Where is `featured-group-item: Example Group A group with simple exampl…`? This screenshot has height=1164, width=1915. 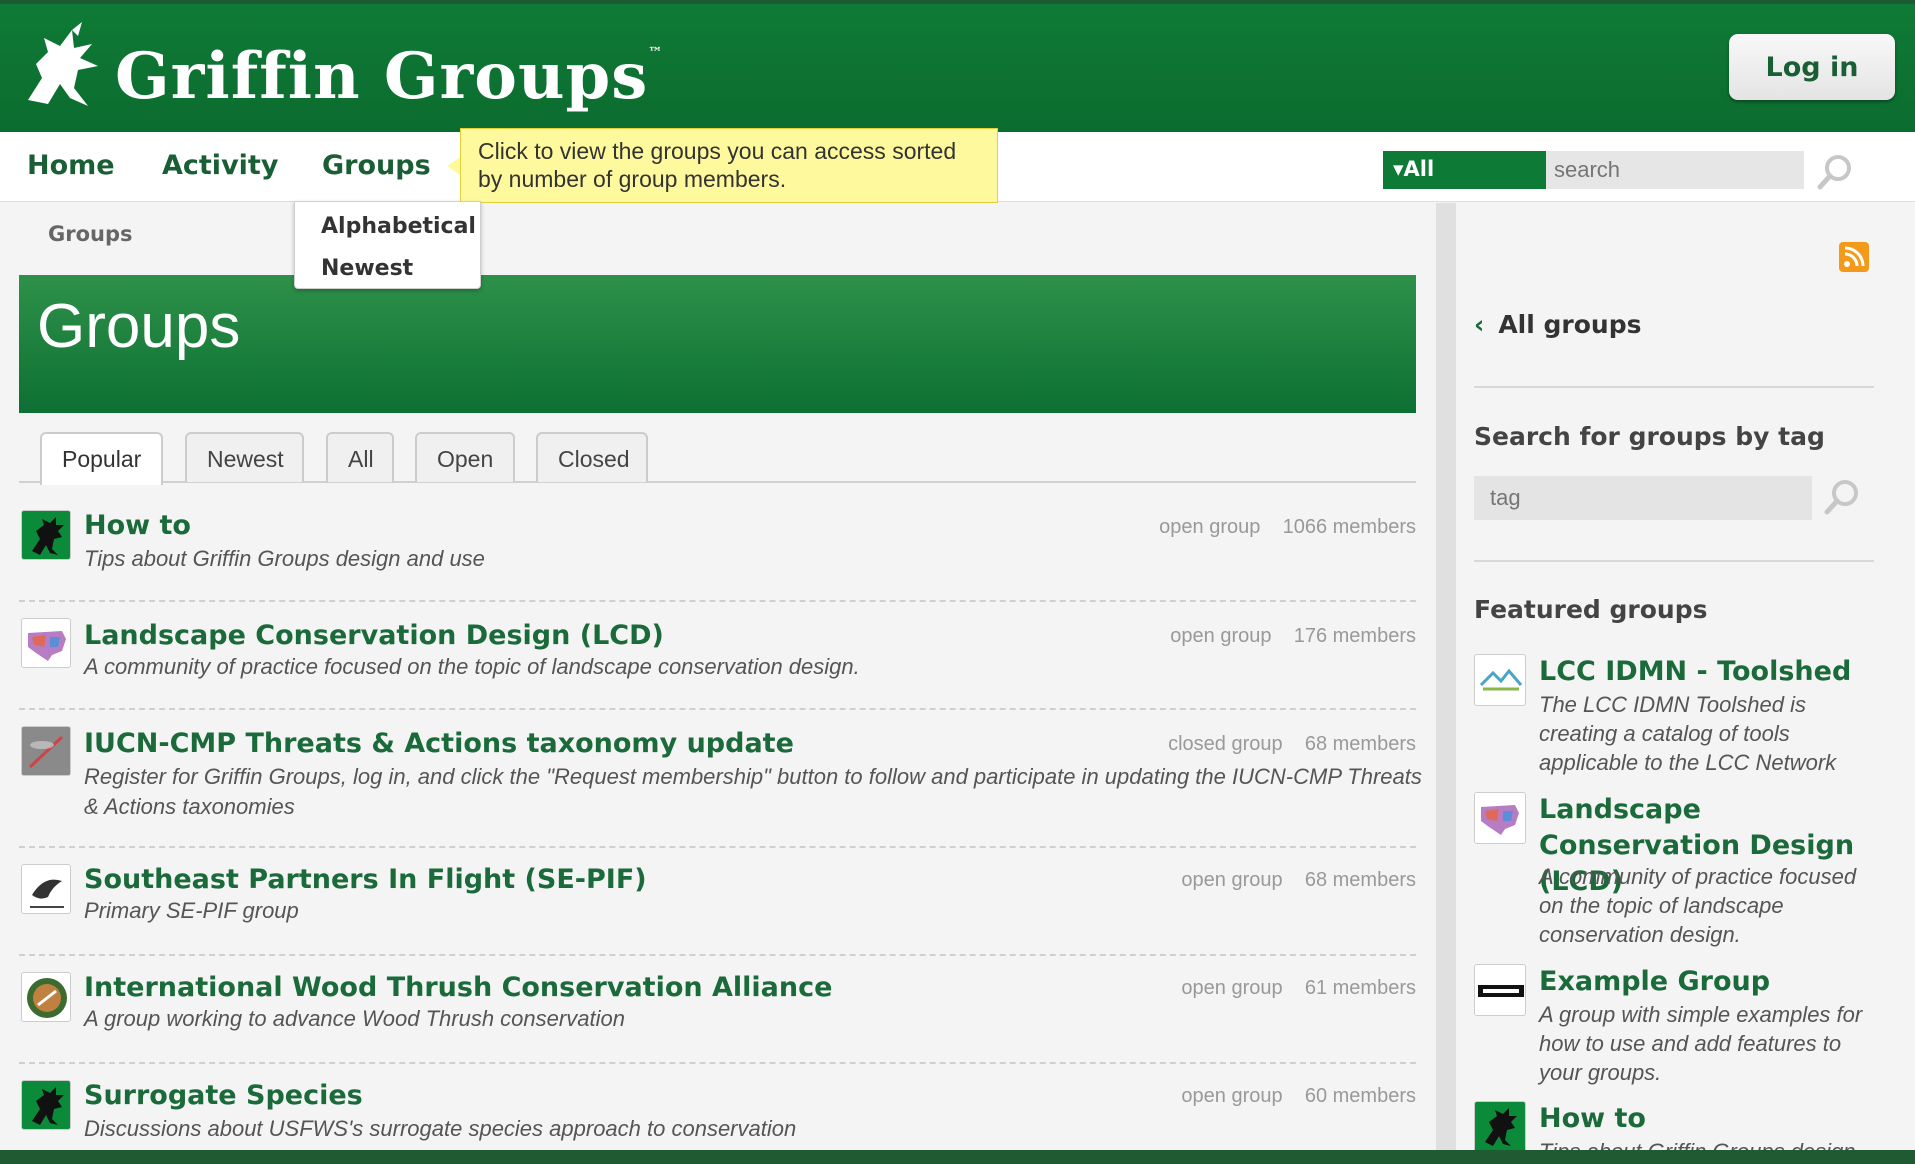
featured-group-item: Example Group A group with simple exampl… is located at coordinates (1679, 1029).